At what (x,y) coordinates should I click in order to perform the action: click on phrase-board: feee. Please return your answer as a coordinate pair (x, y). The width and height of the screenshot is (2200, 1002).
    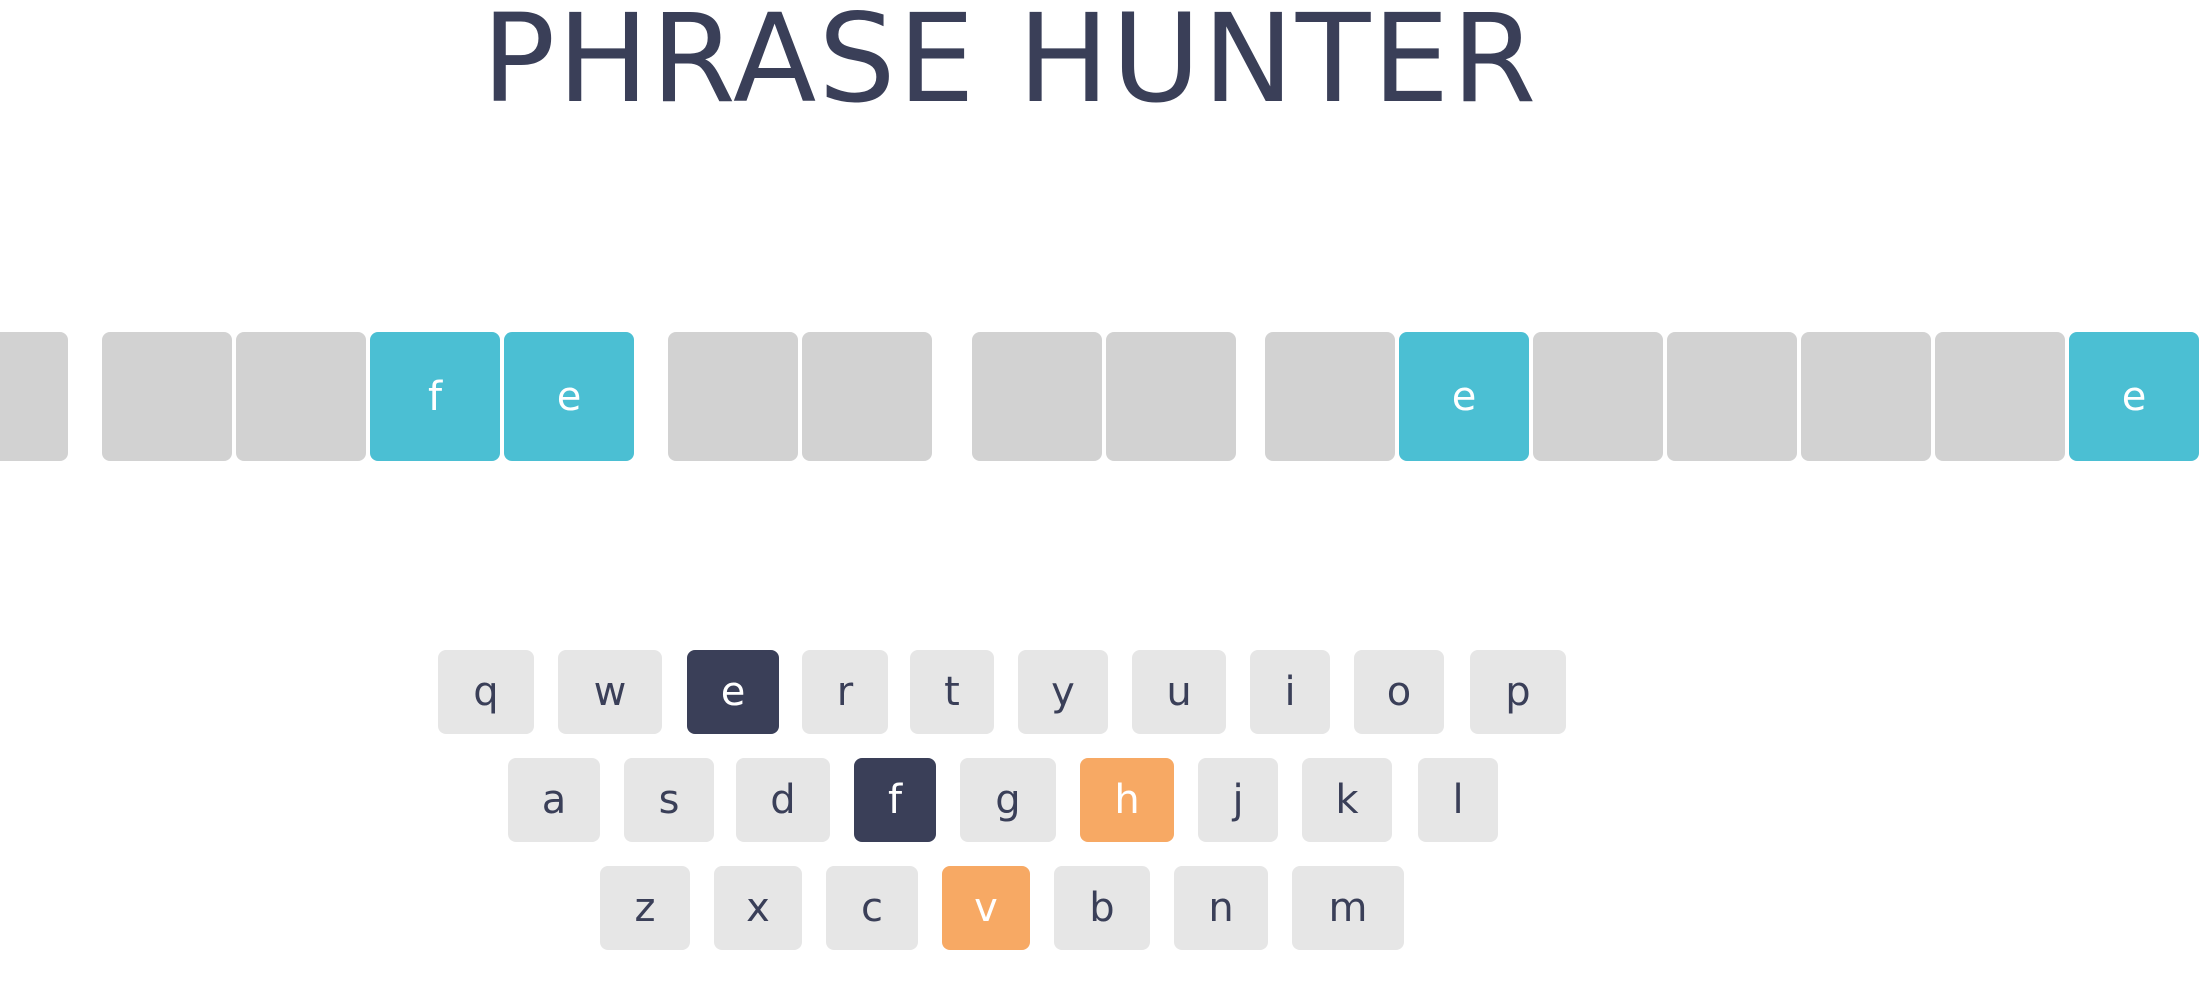
    Looking at the image, I should click on (1100, 396).